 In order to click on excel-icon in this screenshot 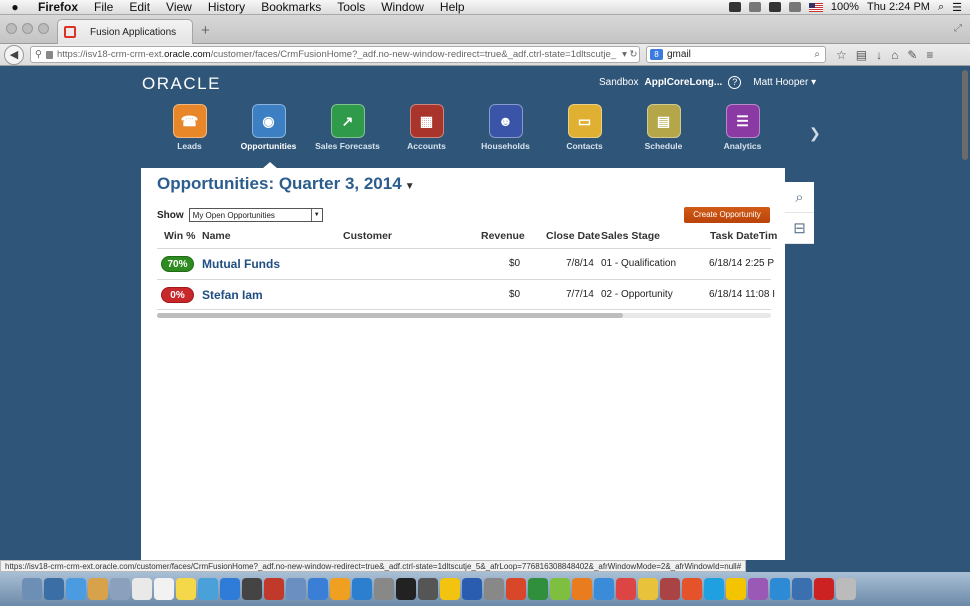, I will do `click(538, 589)`.